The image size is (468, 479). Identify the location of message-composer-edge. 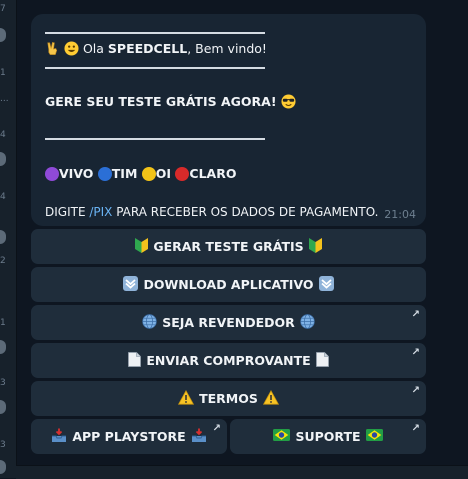
(242, 472).